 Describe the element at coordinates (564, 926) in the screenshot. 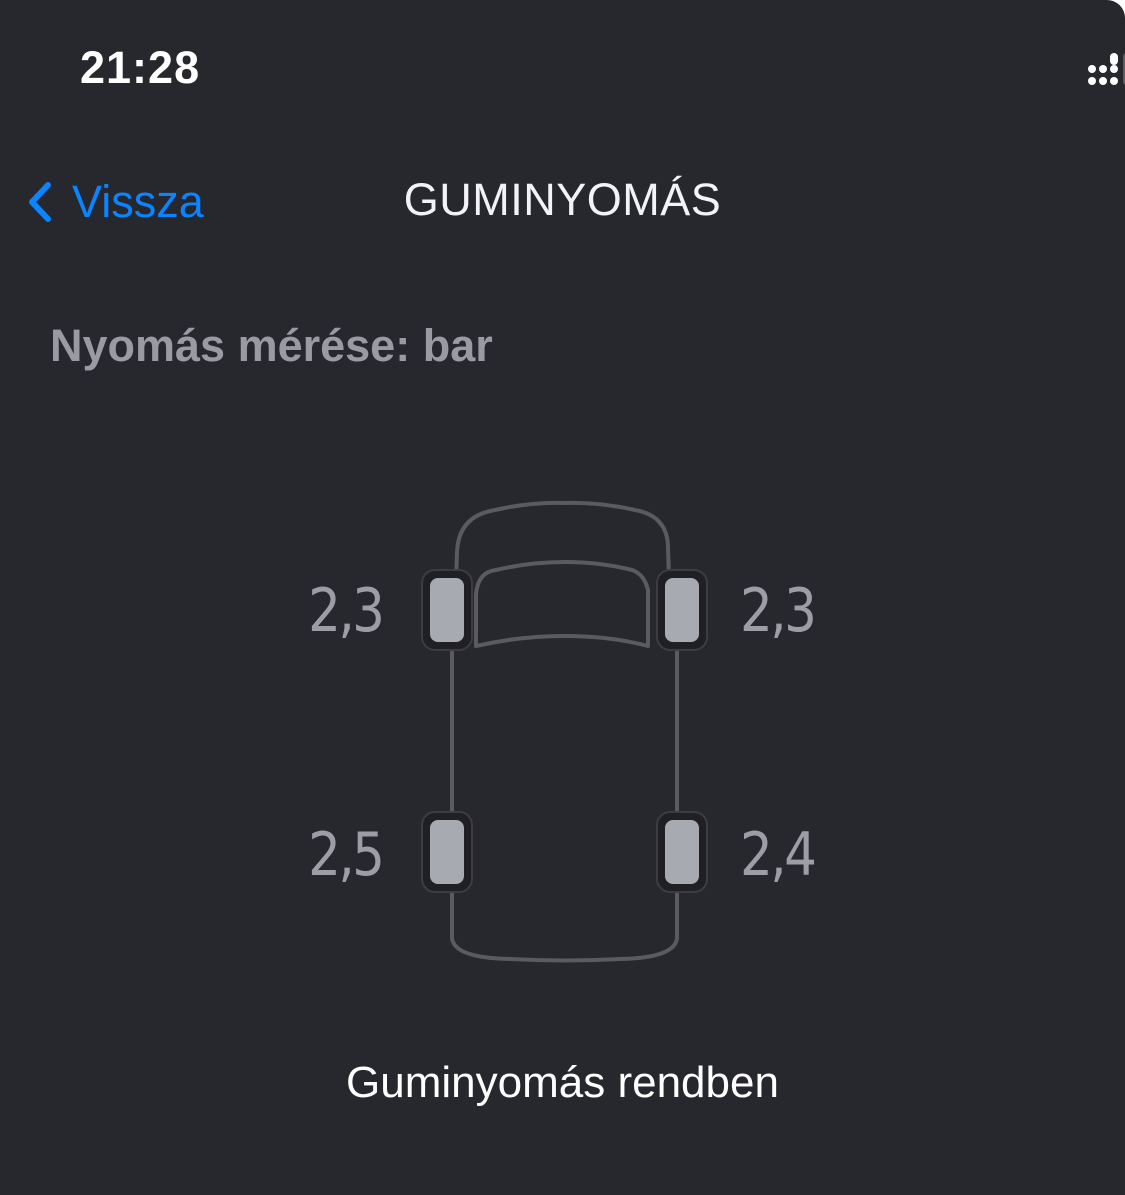

I see `car-rear-outline` at that location.